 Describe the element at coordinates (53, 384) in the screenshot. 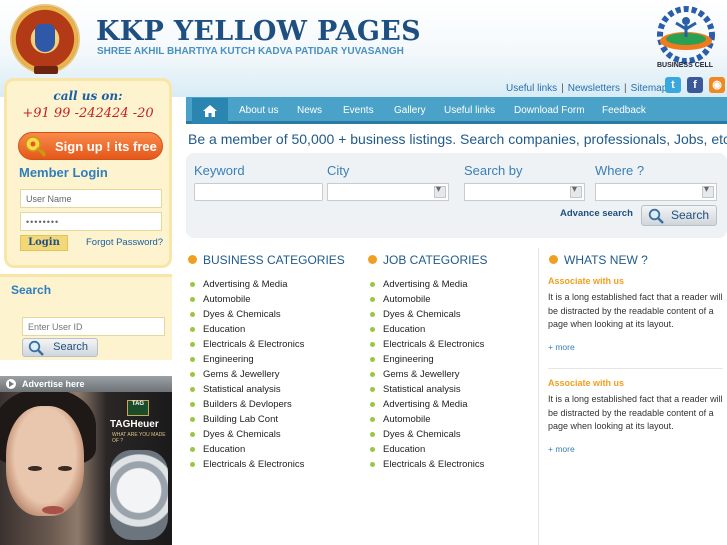

I see `advertise-label: Advertise here` at that location.